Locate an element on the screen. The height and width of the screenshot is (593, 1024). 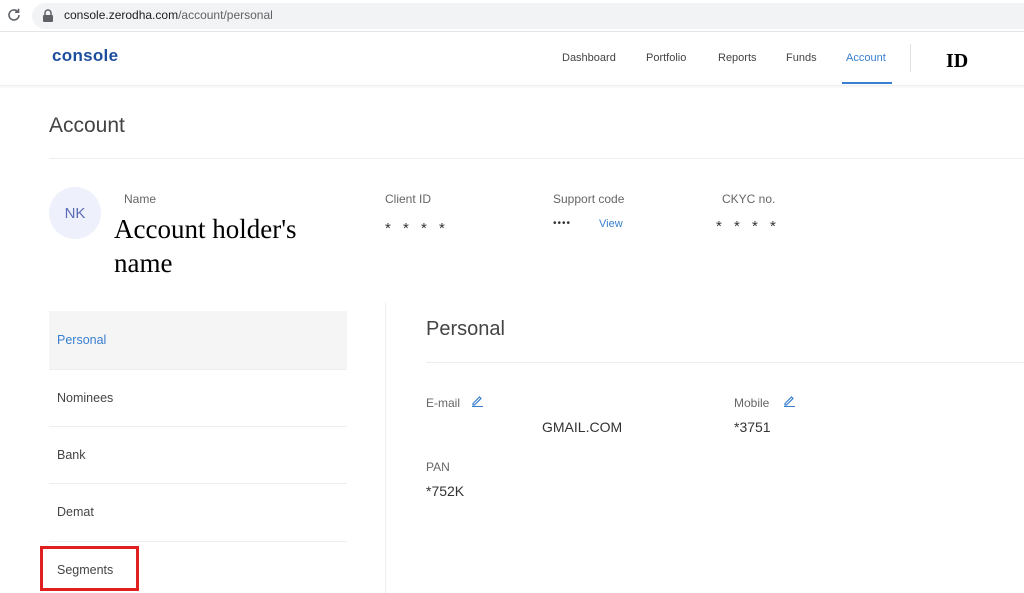
section-divider is located at coordinates (725, 362).